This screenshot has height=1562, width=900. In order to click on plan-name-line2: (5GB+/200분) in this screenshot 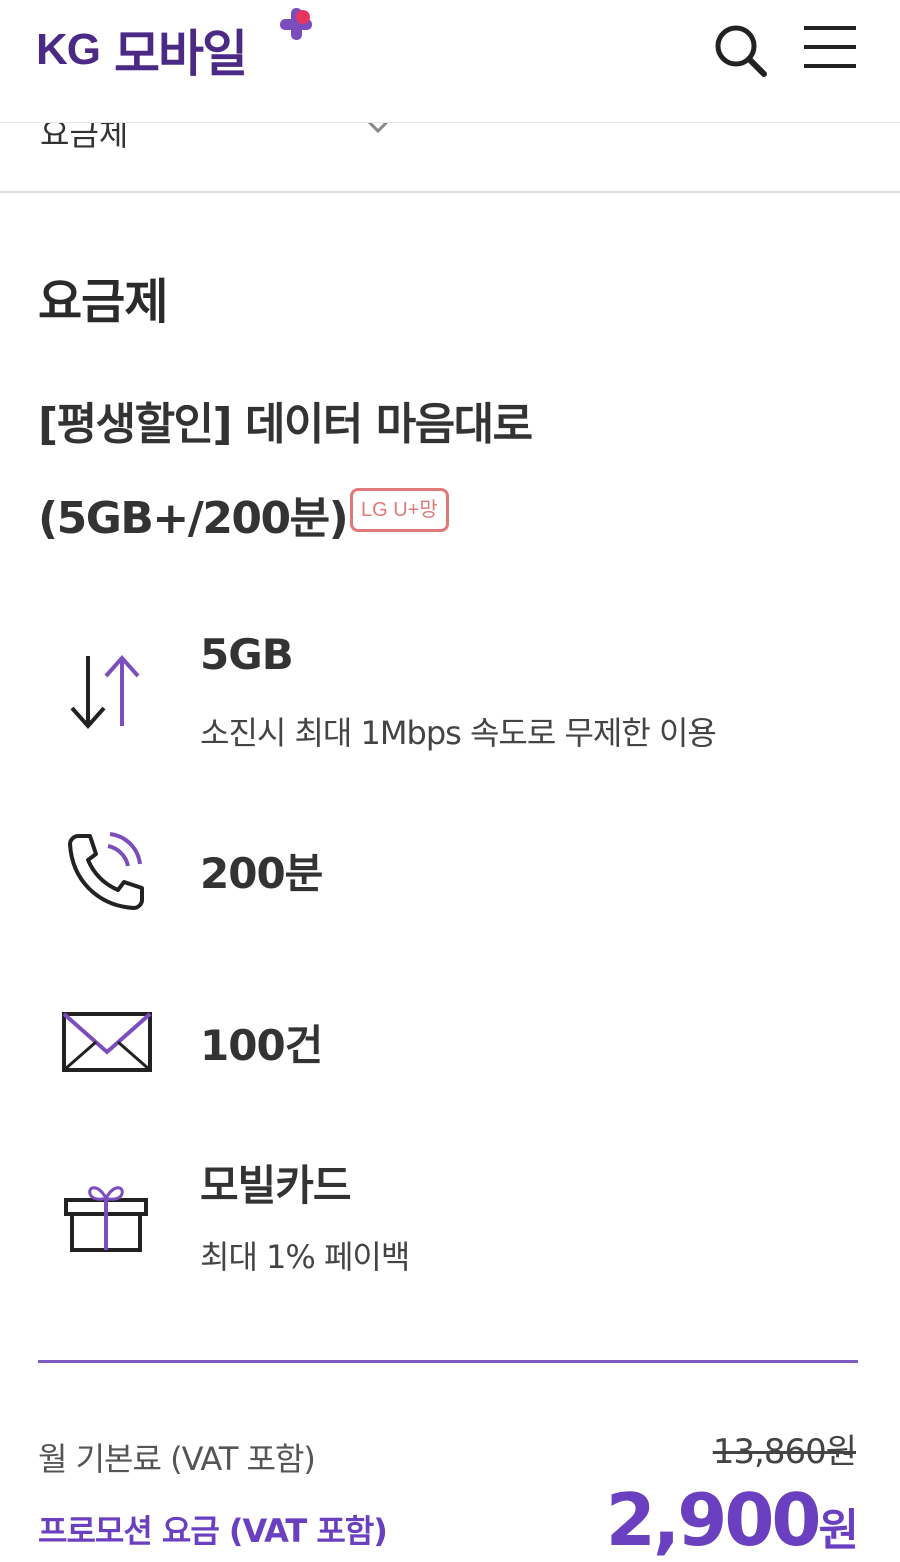, I will do `click(193, 518)`.